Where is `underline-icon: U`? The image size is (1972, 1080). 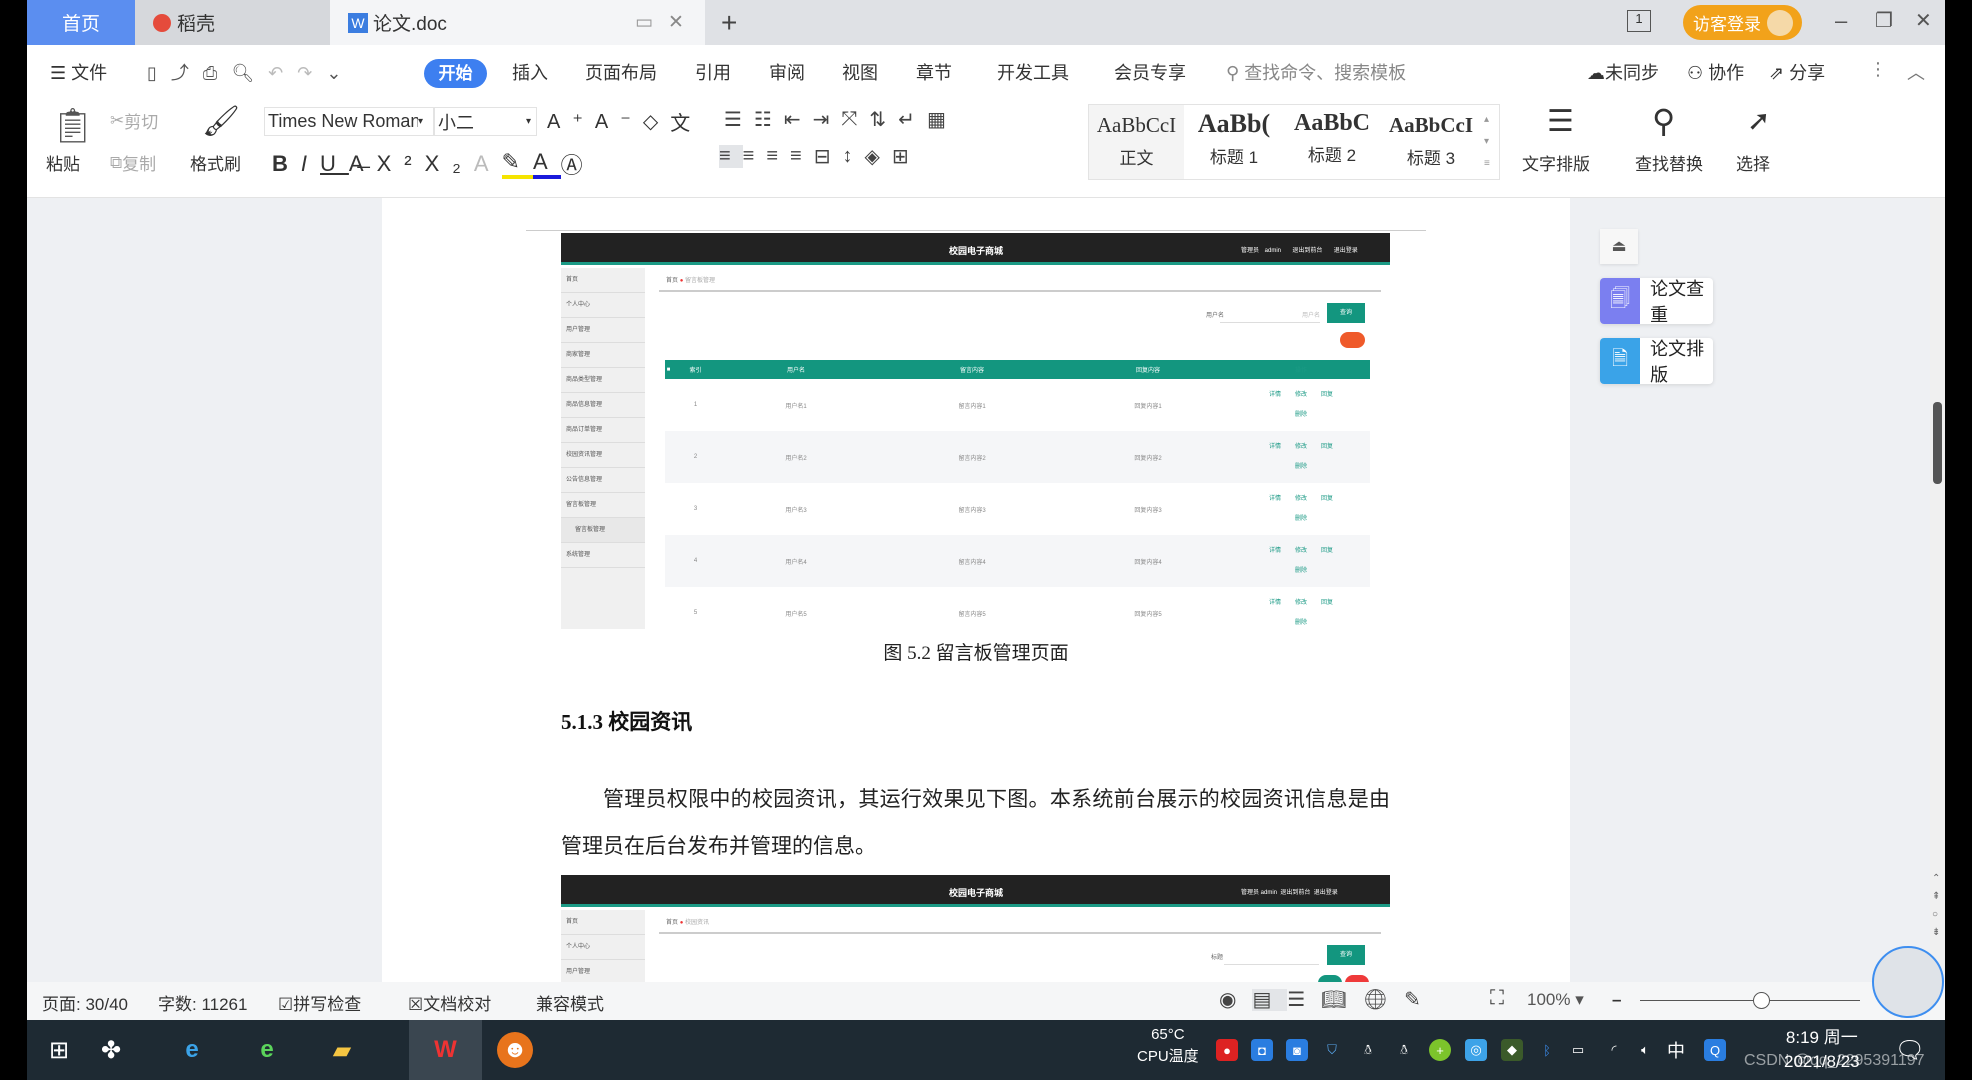 underline-icon: U is located at coordinates (334, 164).